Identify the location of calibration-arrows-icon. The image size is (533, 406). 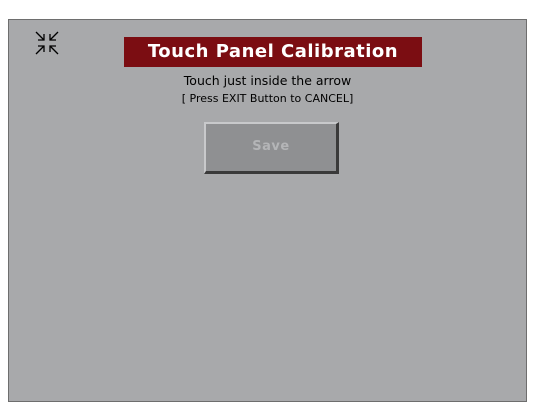
(47, 43).